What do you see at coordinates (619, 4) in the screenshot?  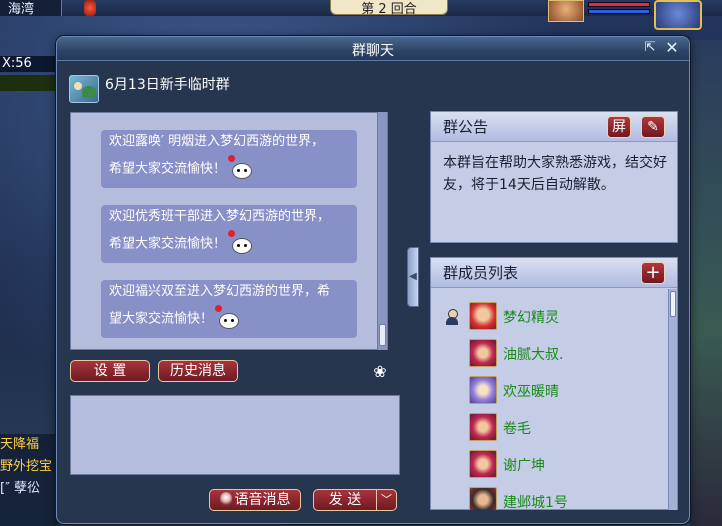 I see `hp-bar` at bounding box center [619, 4].